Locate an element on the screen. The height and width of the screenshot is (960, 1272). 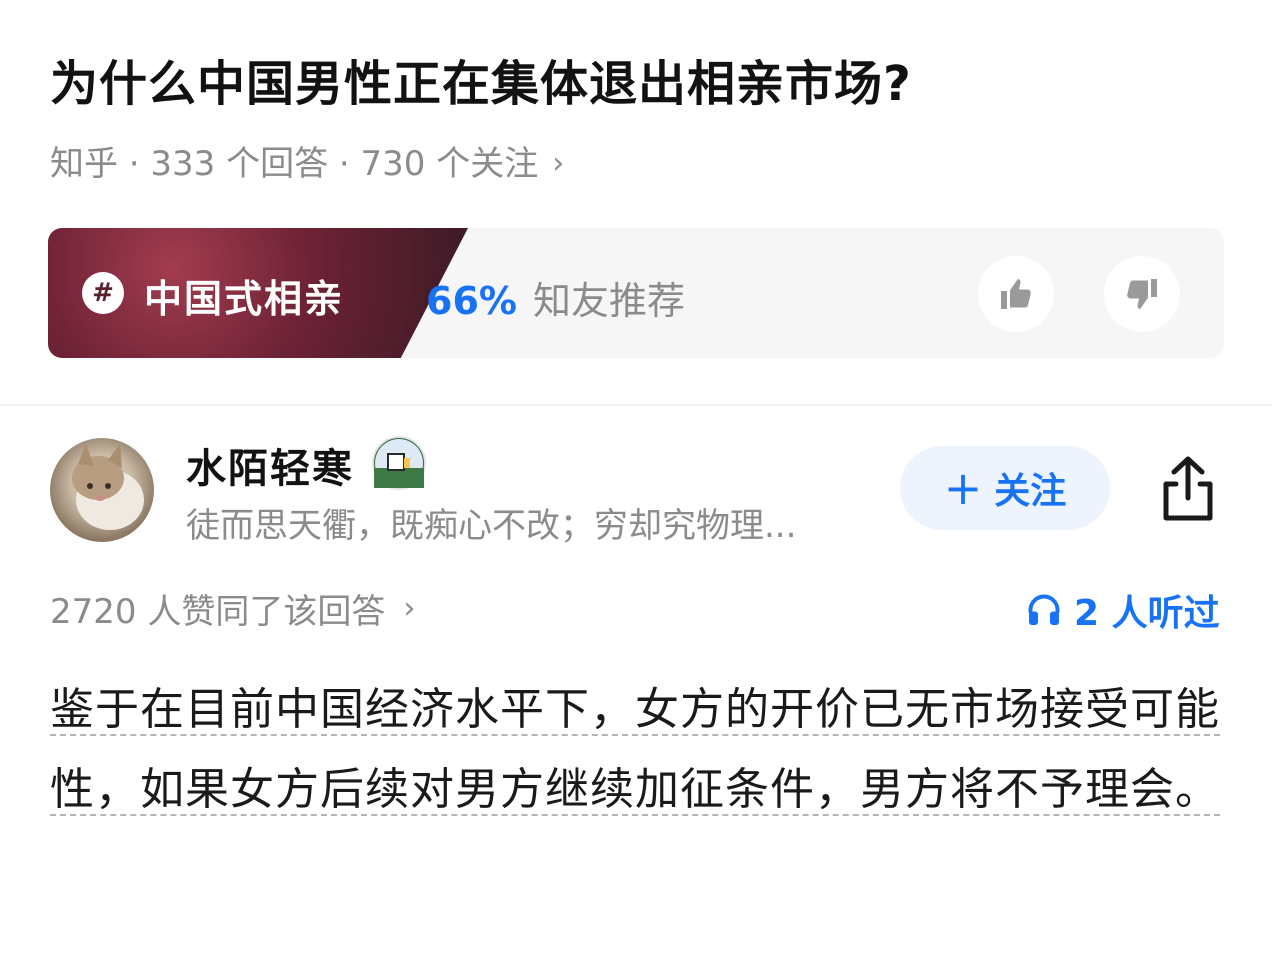
author-avatar is located at coordinates (102, 490).